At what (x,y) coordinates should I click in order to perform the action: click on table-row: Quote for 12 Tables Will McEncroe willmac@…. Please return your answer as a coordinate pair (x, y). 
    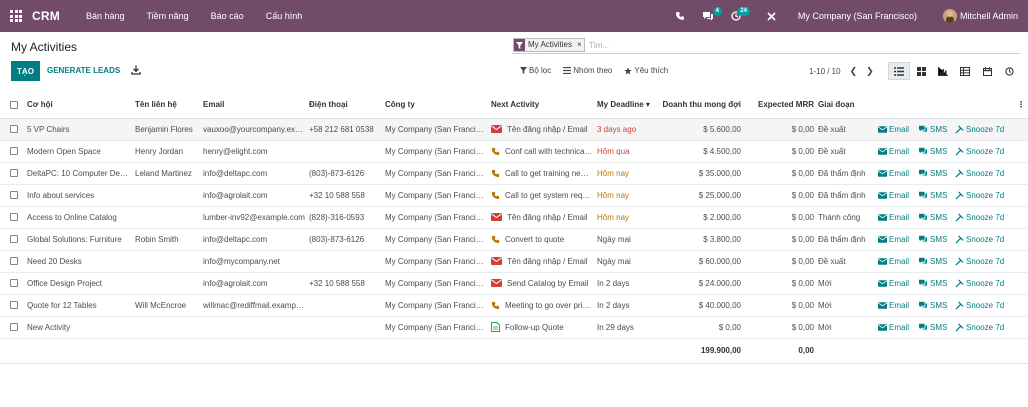
    Looking at the image, I should click on (514, 305).